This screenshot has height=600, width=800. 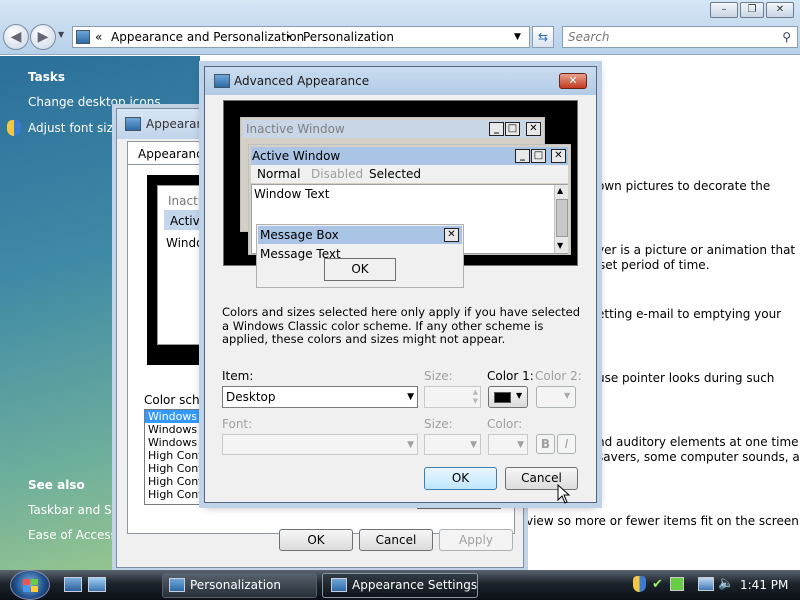 I want to click on back-arrow-icon: ◀, so click(x=16, y=37).